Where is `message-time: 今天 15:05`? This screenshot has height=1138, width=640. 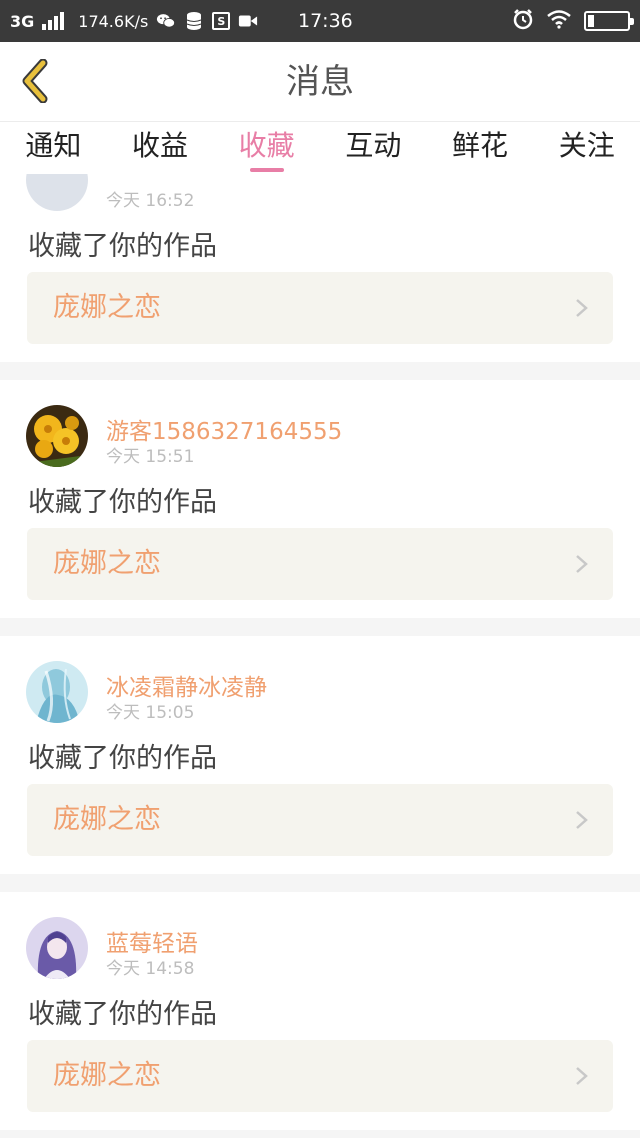 message-time: 今天 15:05 is located at coordinates (150, 713).